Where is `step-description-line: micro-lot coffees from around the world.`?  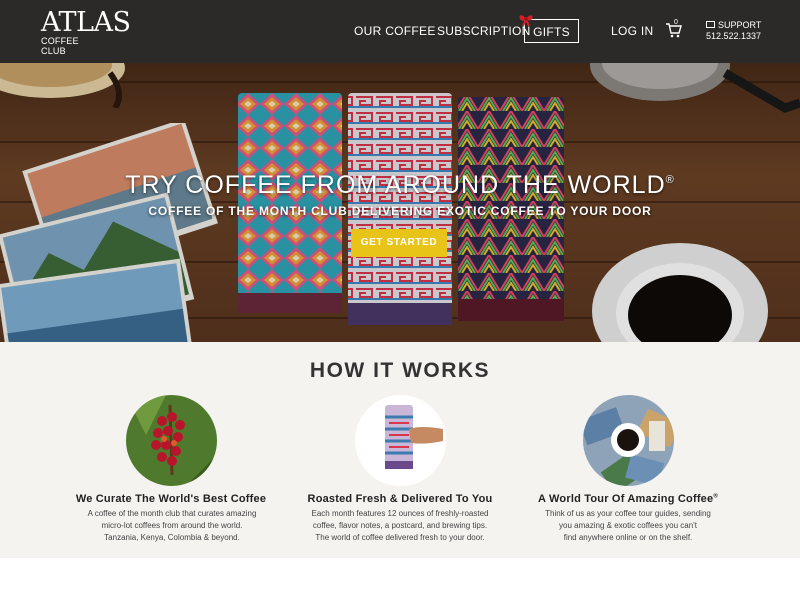
step-description-line: micro-lot coffees from around the world. is located at coordinates (172, 525).